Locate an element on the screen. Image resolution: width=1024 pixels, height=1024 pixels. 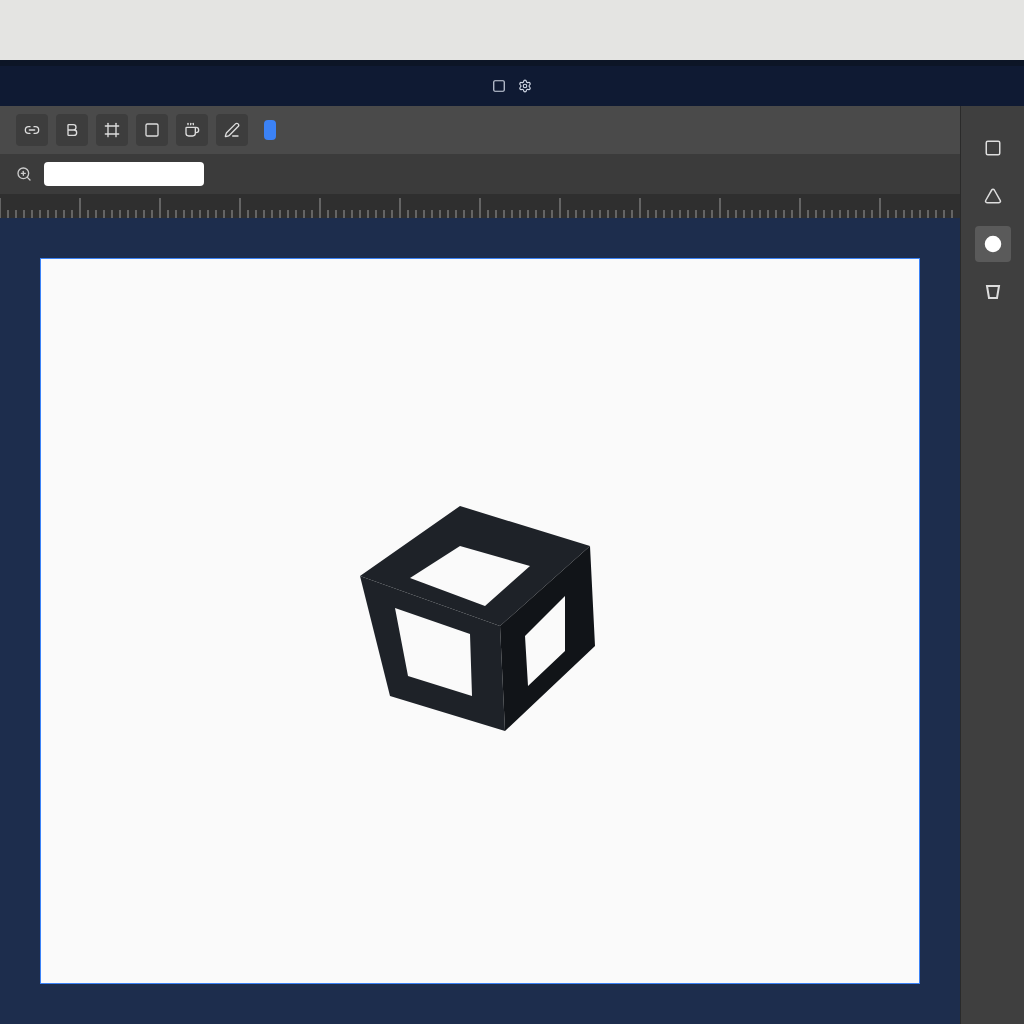
pen-icon is located at coordinates (232, 130).